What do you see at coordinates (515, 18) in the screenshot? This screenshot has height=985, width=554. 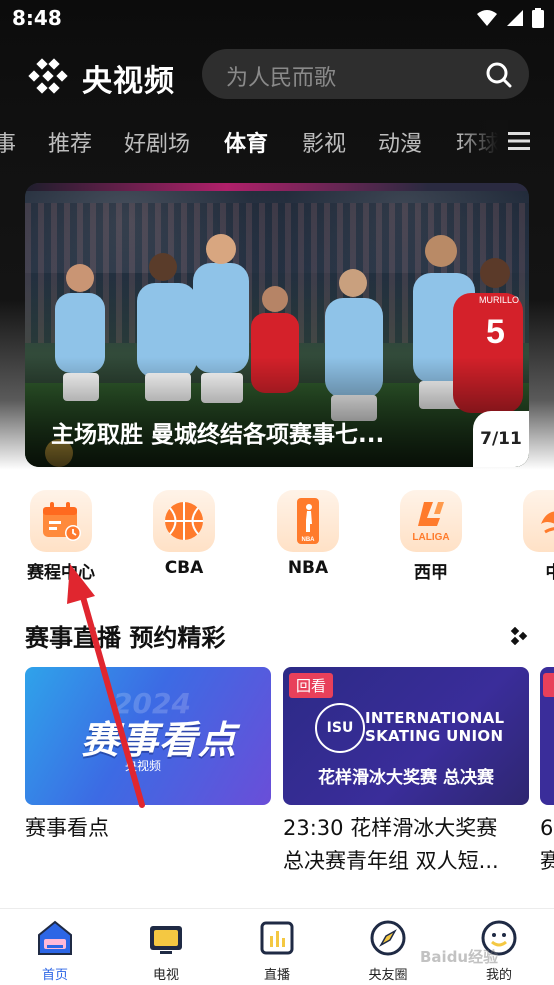 I see `signal-icon` at bounding box center [515, 18].